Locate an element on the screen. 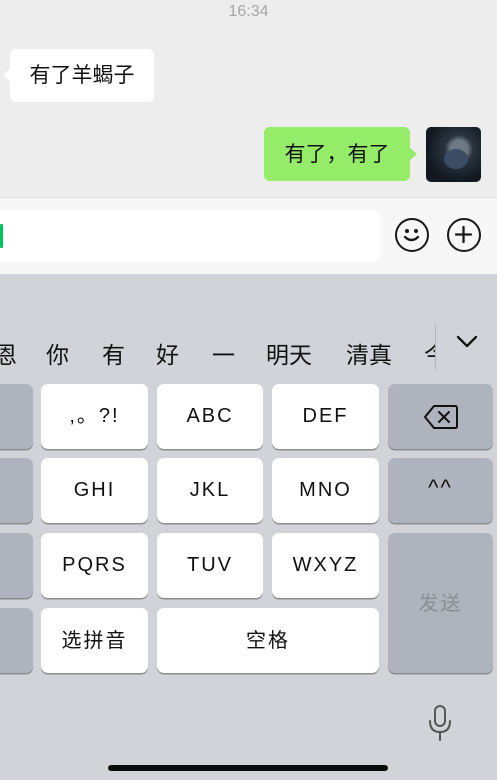 This screenshot has width=497, height=780. input-bar is located at coordinates (248, 236).